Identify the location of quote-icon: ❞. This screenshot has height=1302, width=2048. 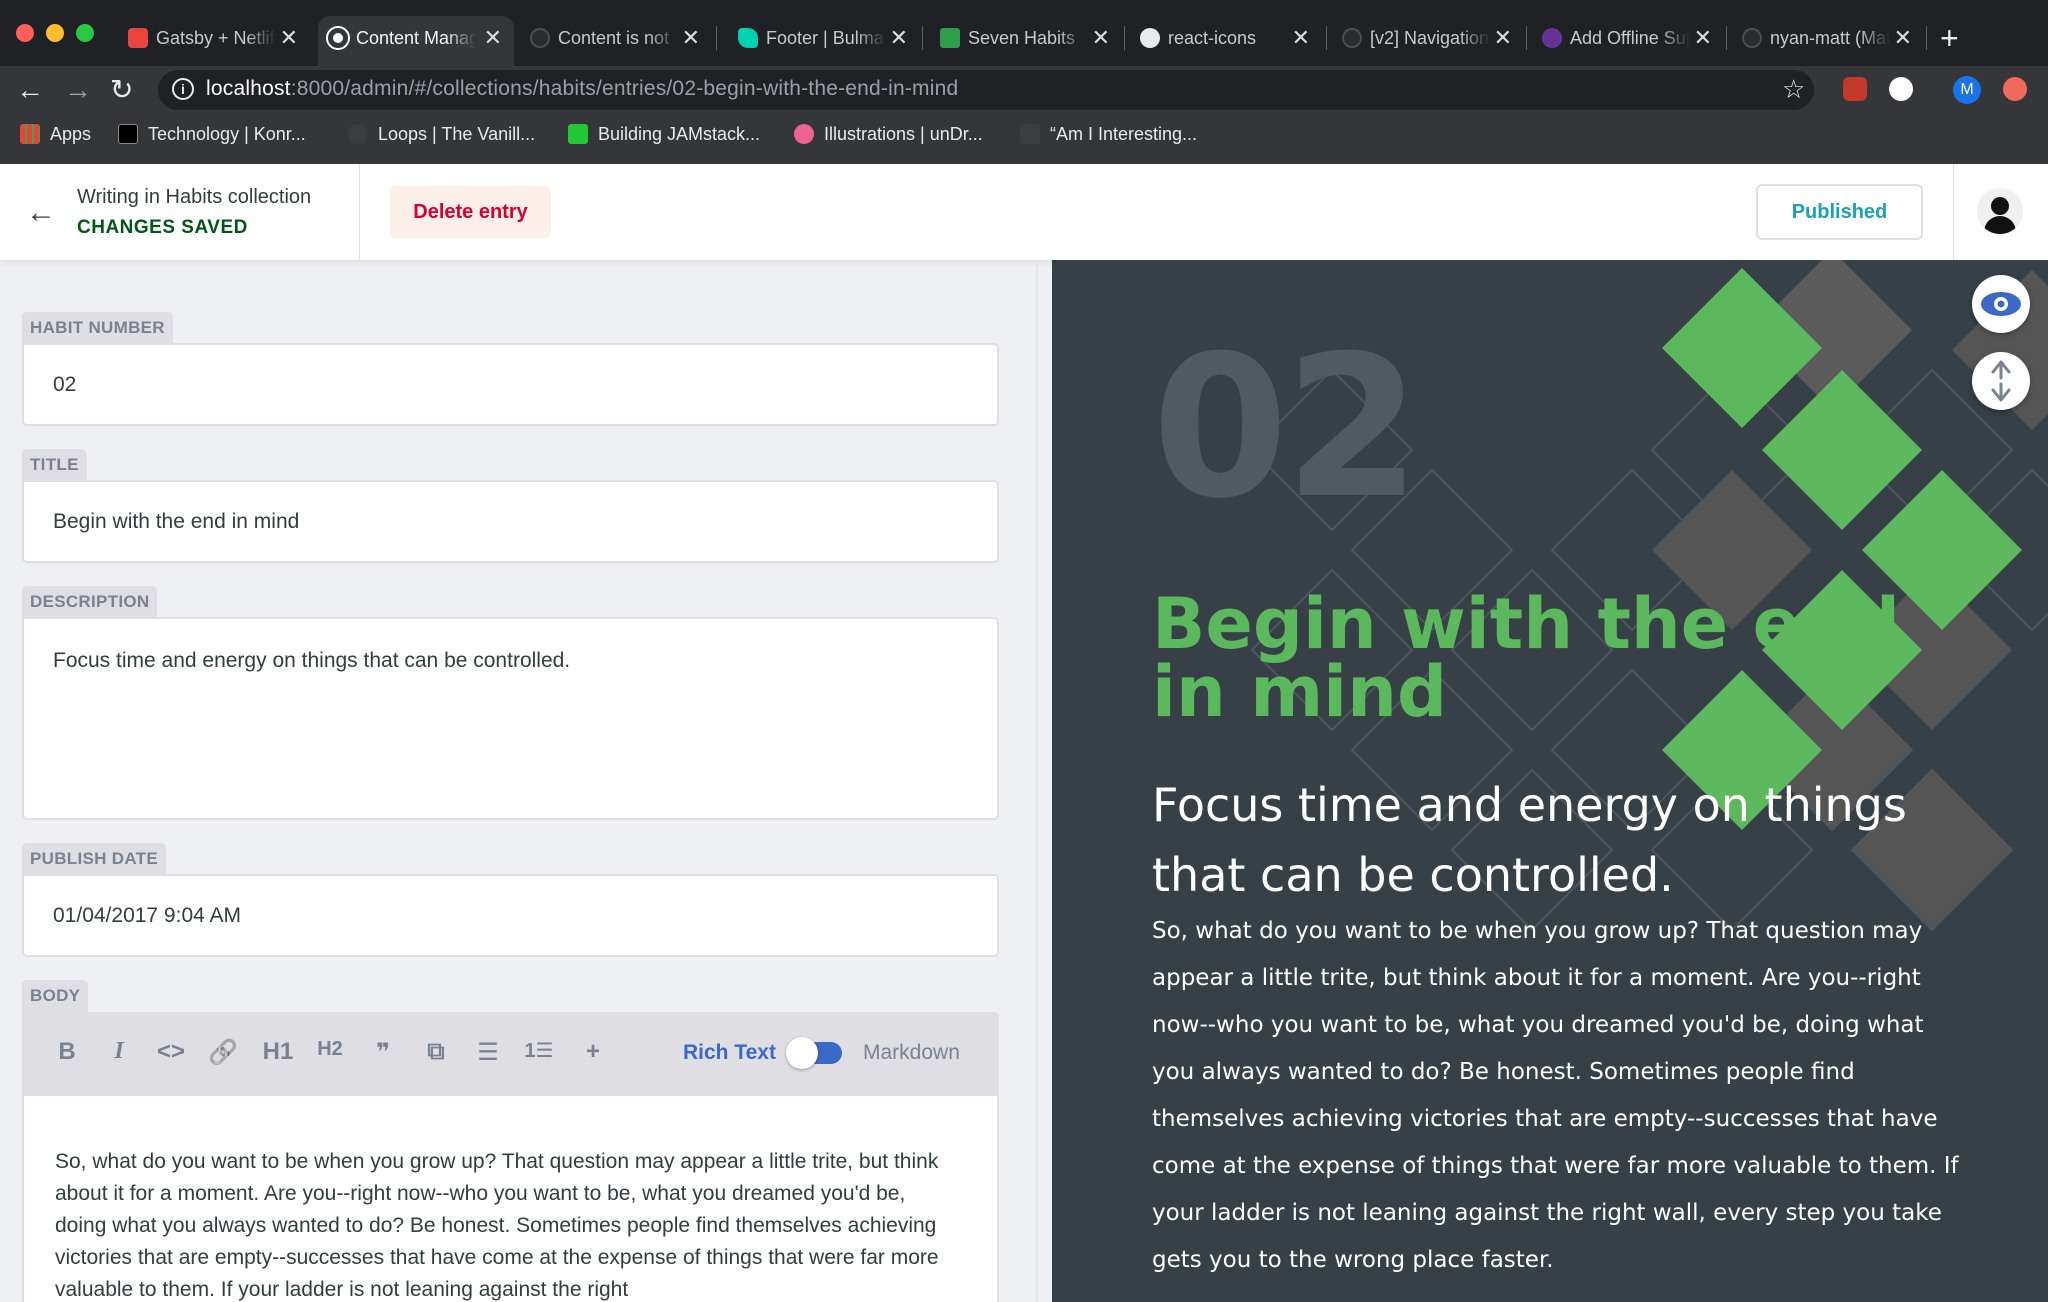
(383, 1052).